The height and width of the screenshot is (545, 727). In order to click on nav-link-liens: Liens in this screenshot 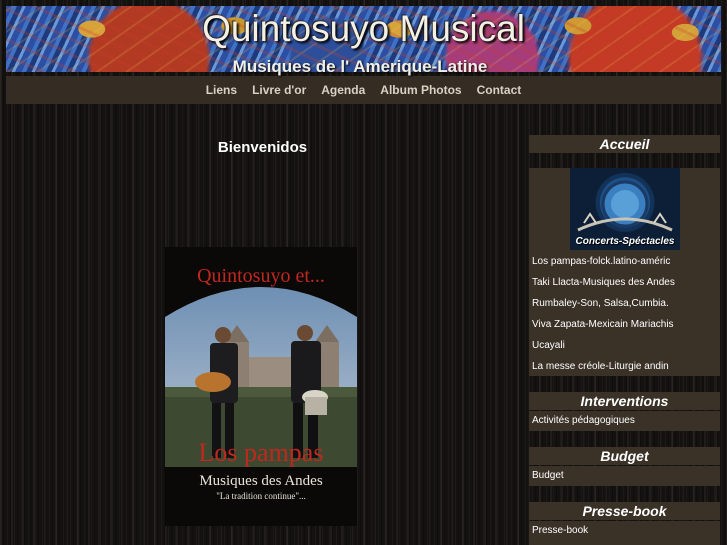, I will do `click(221, 90)`.